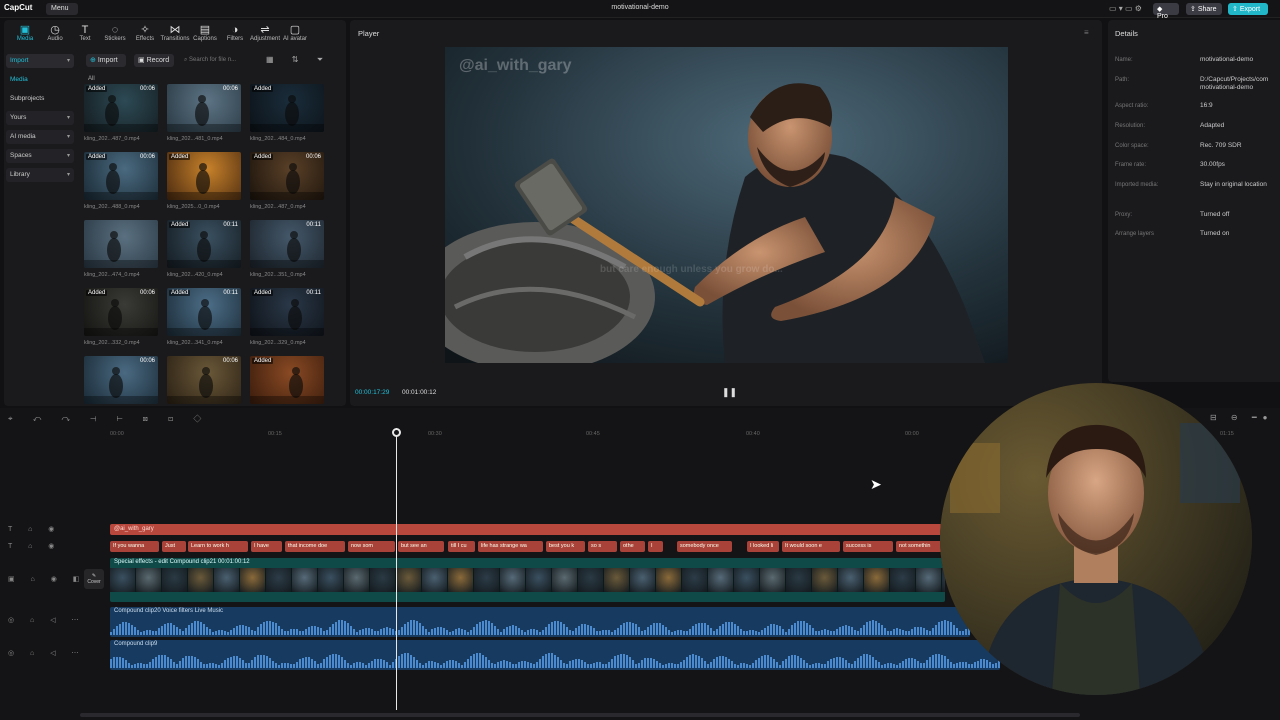 The width and height of the screenshot is (1280, 720). Describe the element at coordinates (115, 33) in the screenshot. I see `tab-stickers: ◌ Stickers` at that location.